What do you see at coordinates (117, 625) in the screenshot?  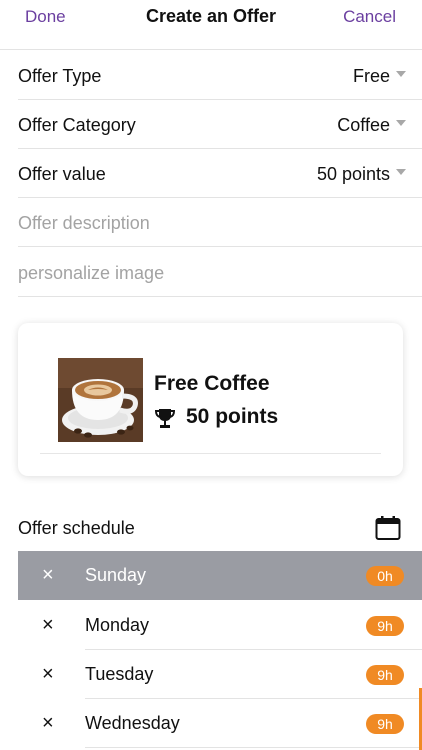 I see `day-name: Monday` at bounding box center [117, 625].